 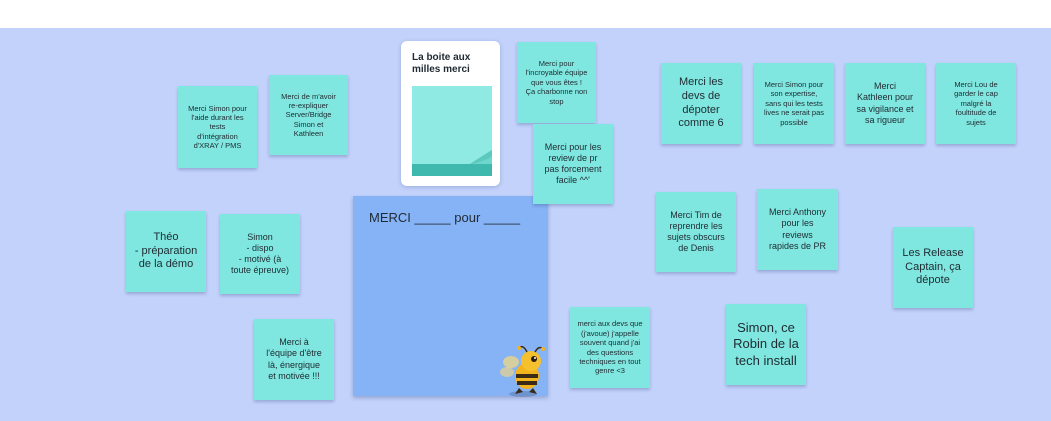 I want to click on card-title: La boite aux milles merci, so click(x=441, y=63).